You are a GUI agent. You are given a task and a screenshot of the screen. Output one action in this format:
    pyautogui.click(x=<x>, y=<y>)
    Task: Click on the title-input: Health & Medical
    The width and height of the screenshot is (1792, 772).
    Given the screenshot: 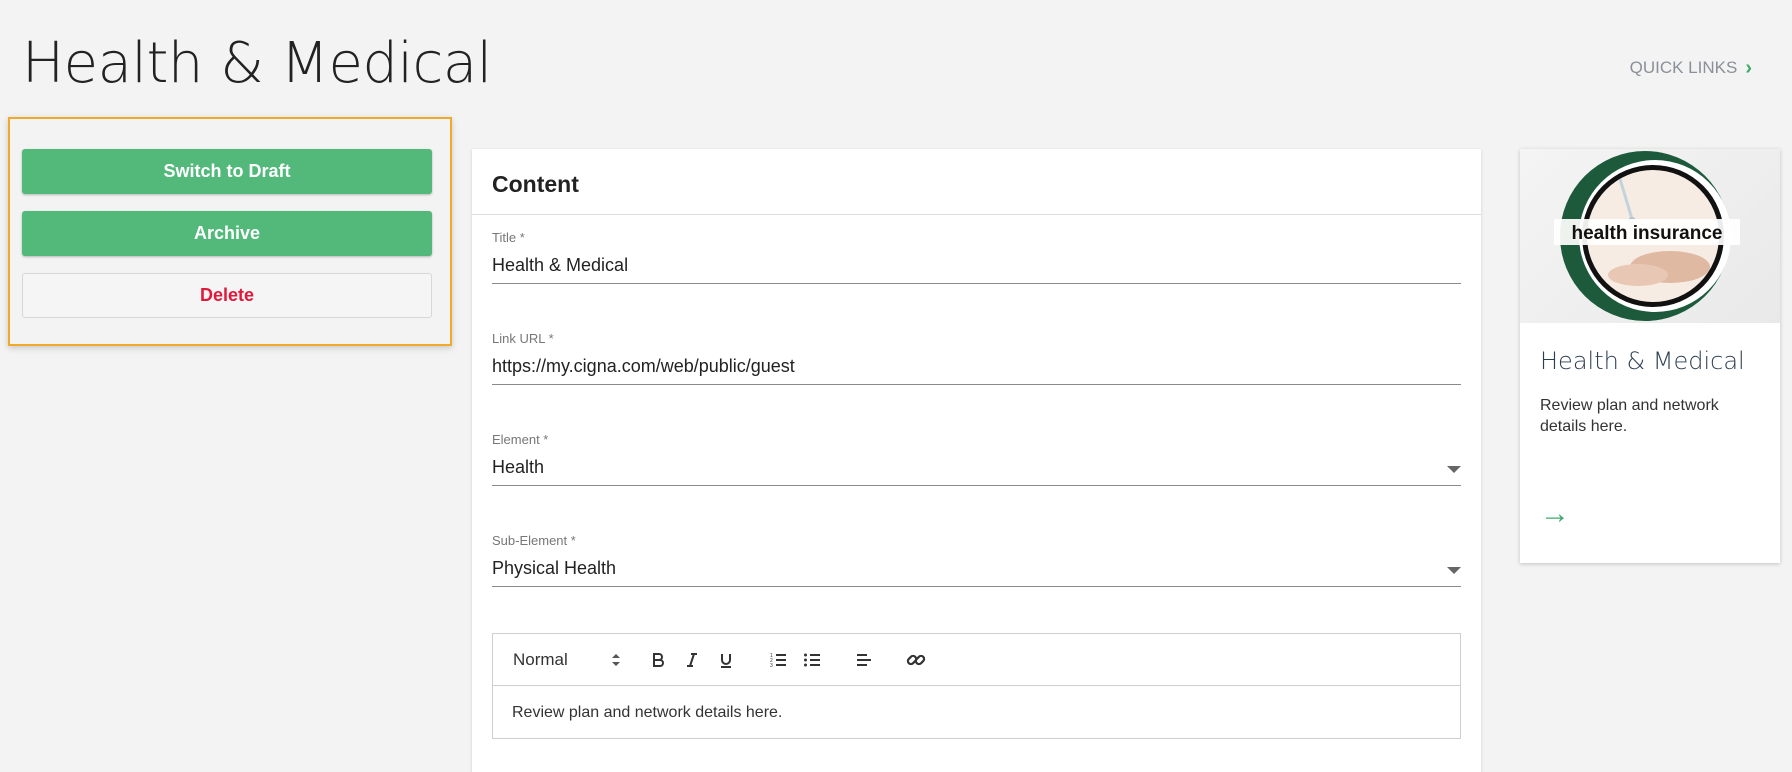 What is the action you would take?
    pyautogui.click(x=976, y=267)
    